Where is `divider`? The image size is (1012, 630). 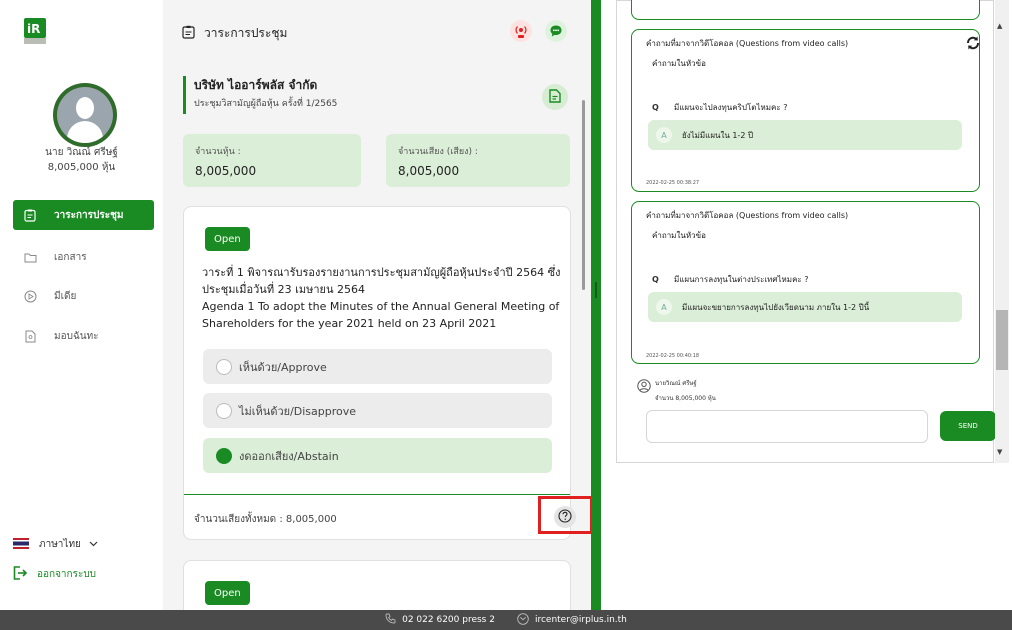 divider is located at coordinates (377, 494).